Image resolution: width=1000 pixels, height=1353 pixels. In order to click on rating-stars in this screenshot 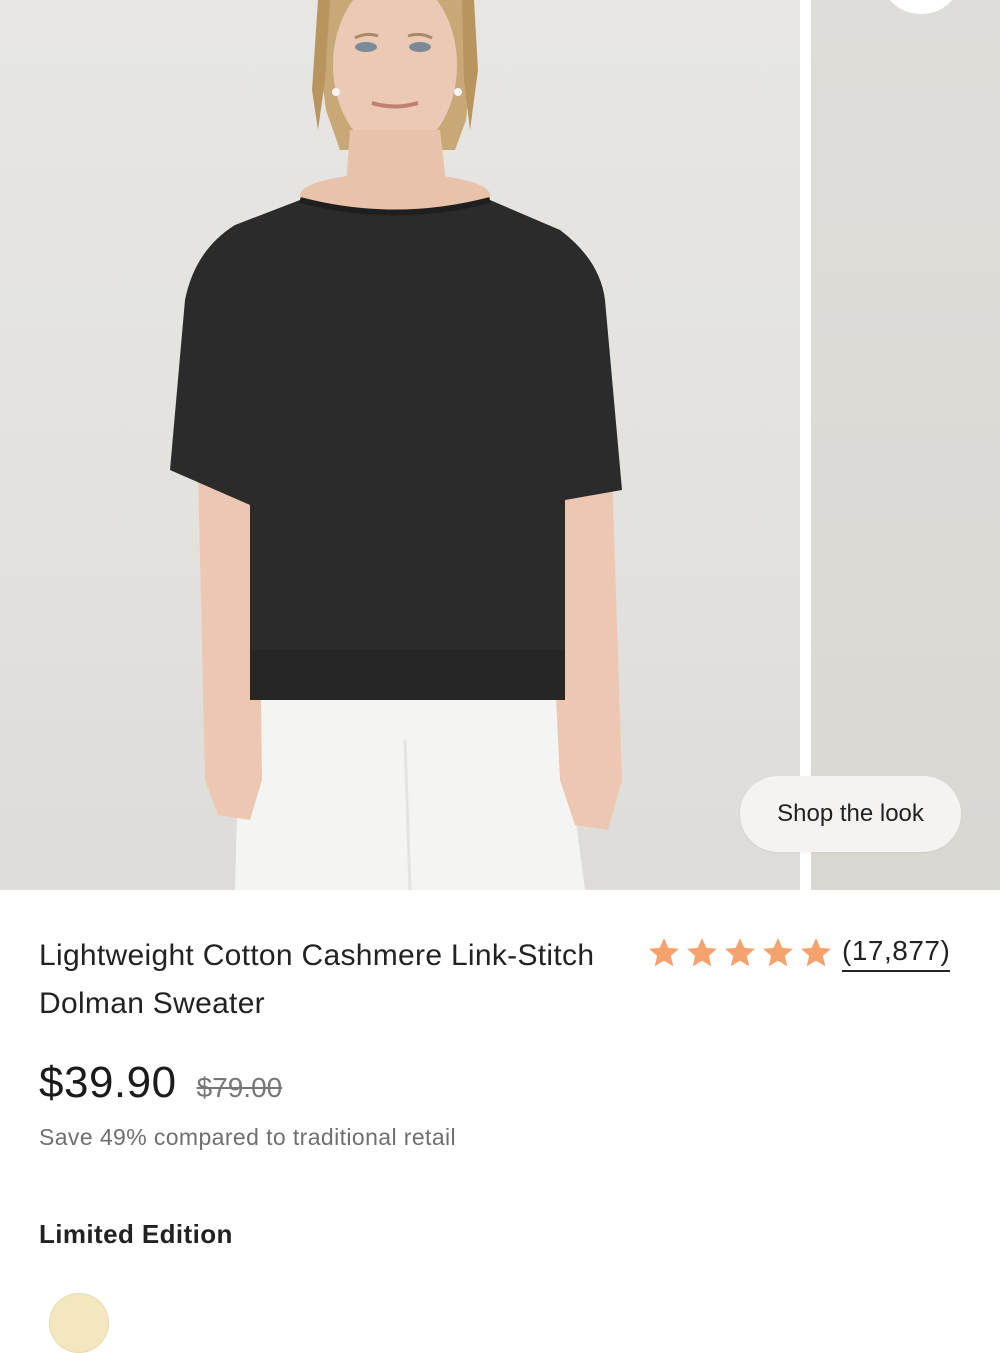, I will do `click(740, 953)`.